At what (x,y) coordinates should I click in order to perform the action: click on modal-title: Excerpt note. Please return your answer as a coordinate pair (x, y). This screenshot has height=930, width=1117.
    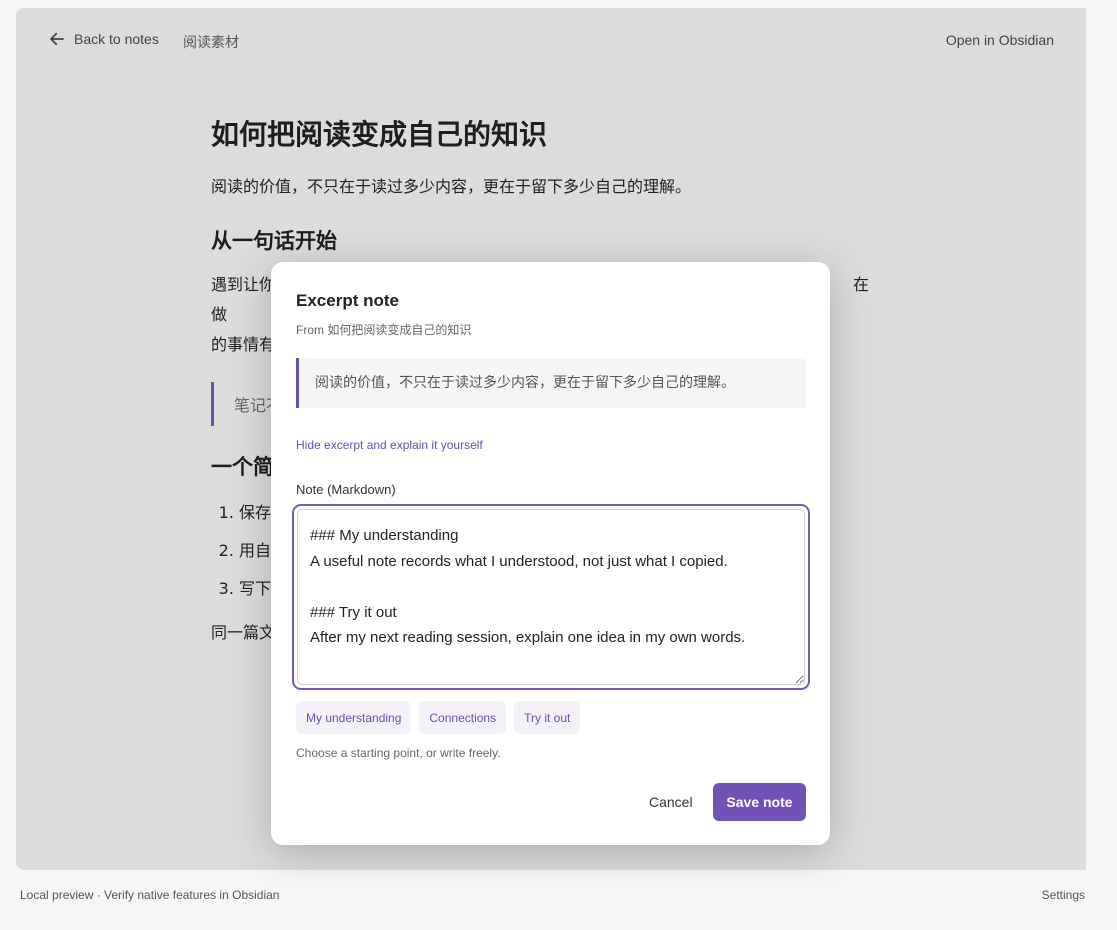
    Looking at the image, I should click on (347, 300).